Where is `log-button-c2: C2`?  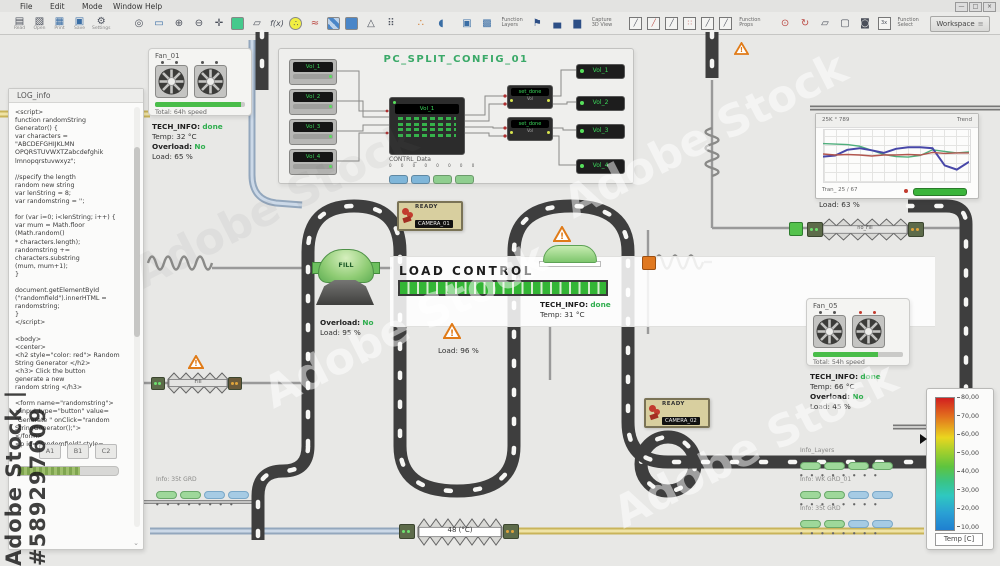 log-button-c2: C2 is located at coordinates (106, 451).